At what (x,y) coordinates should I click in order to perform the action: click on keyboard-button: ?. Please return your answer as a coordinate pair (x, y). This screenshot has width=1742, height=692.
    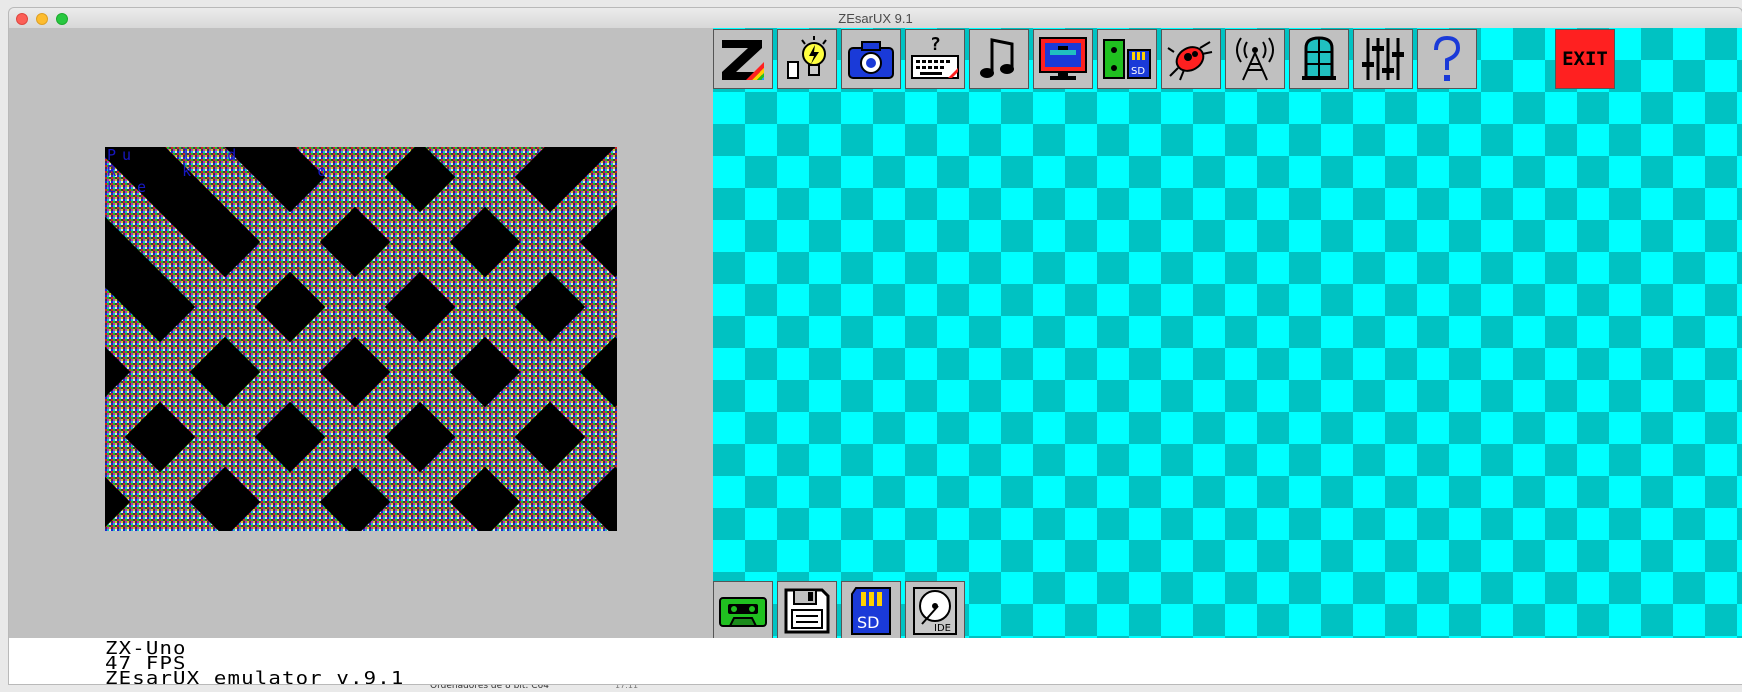
    Looking at the image, I should click on (935, 59).